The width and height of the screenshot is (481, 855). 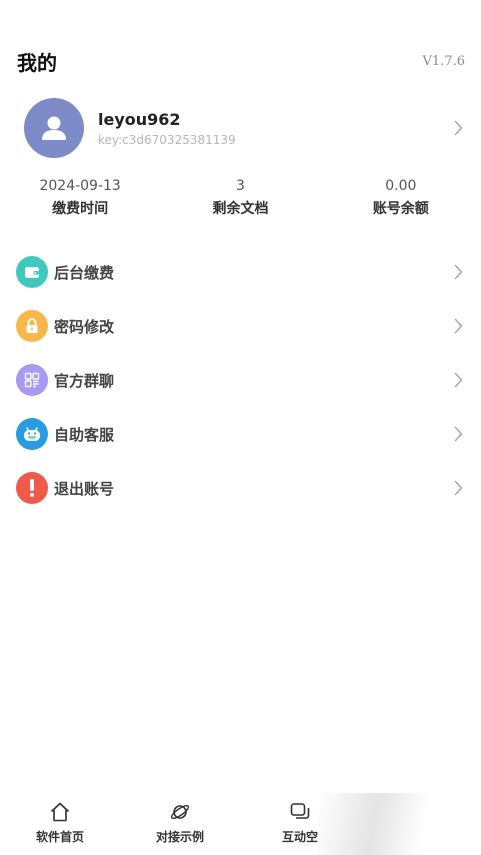 What do you see at coordinates (167, 139) in the screenshot?
I see `user-key: key:c3d670325381139` at bounding box center [167, 139].